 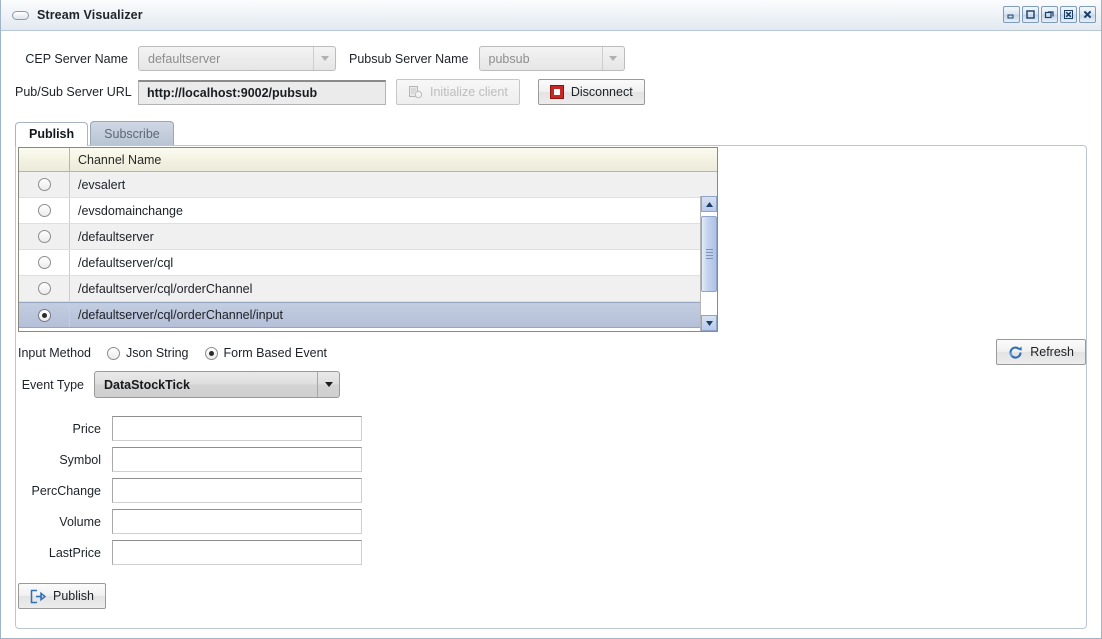 What do you see at coordinates (709, 323) in the screenshot?
I see `scroll-down-icon` at bounding box center [709, 323].